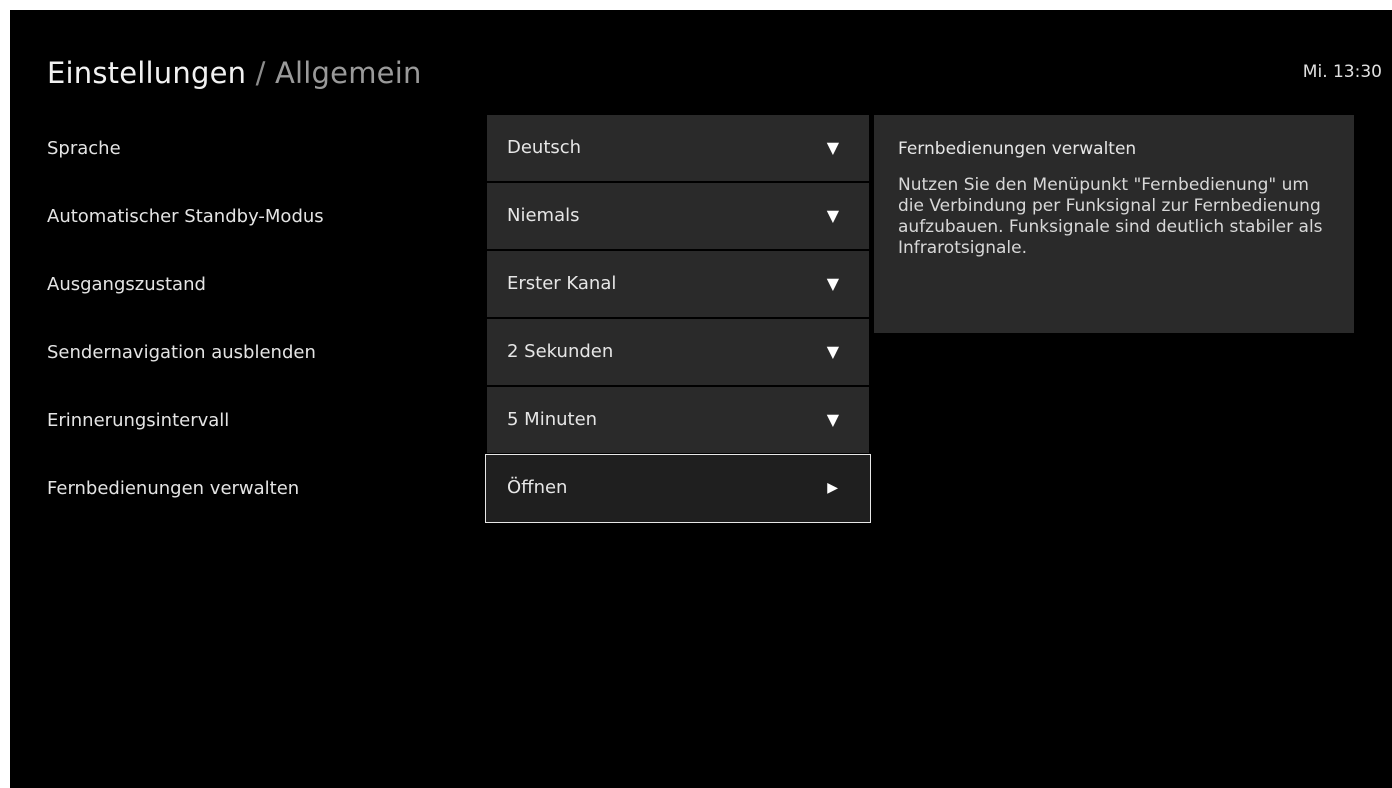  Describe the element at coordinates (560, 351) in the screenshot. I see `dropdown-value: 2 Sekunden` at that location.